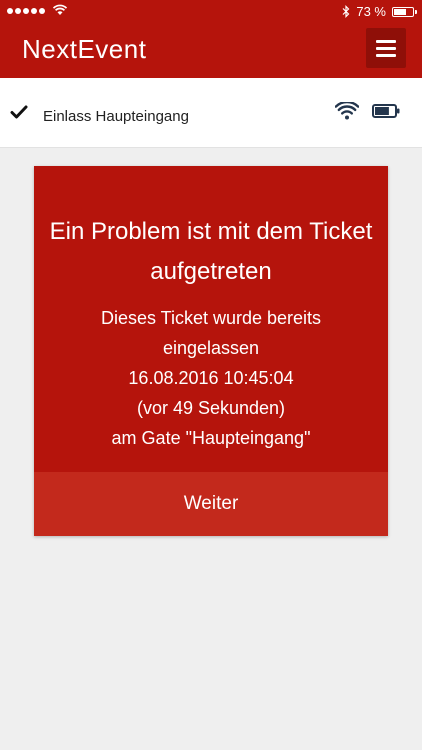  What do you see at coordinates (211, 318) in the screenshot?
I see `error-line-ticket-used: Dieses Ticket wurde bereits` at bounding box center [211, 318].